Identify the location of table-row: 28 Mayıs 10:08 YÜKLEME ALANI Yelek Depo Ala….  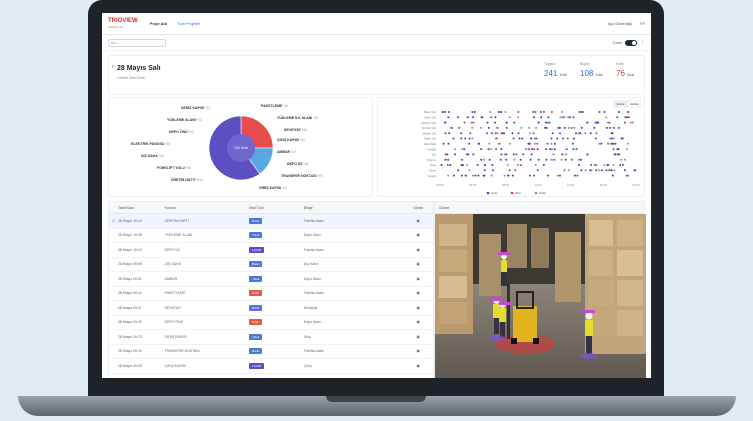
(271, 236).